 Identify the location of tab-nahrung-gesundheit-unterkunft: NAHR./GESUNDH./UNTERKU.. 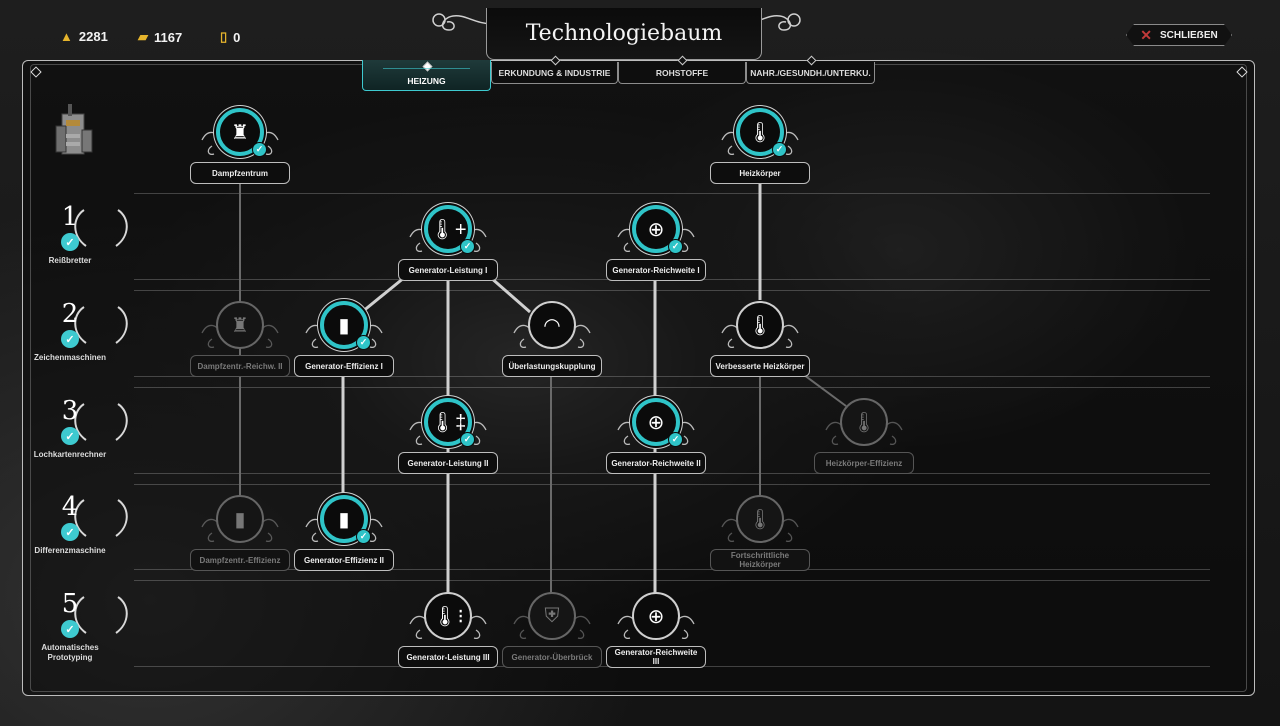
(810, 69).